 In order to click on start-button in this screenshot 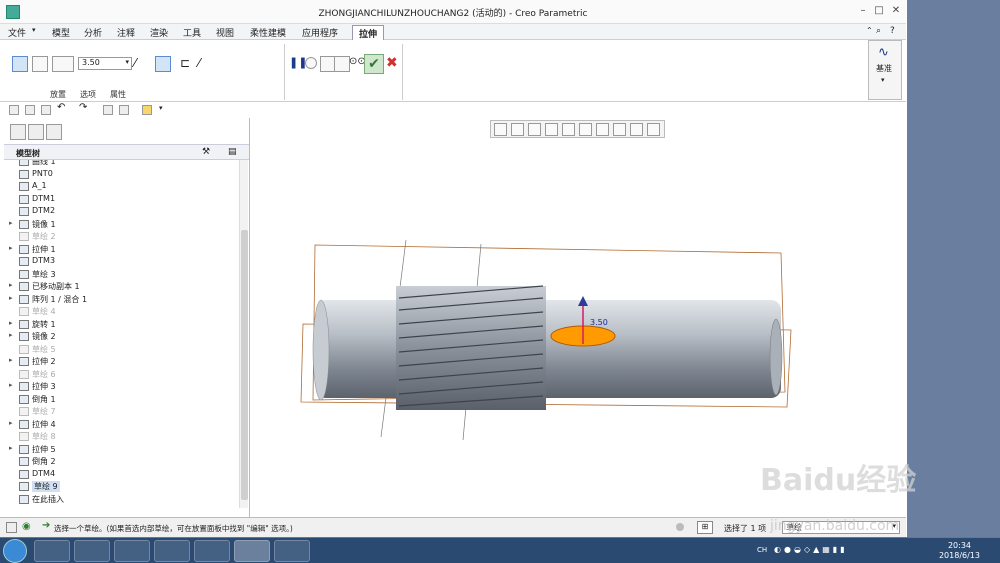, I will do `click(15, 551)`.